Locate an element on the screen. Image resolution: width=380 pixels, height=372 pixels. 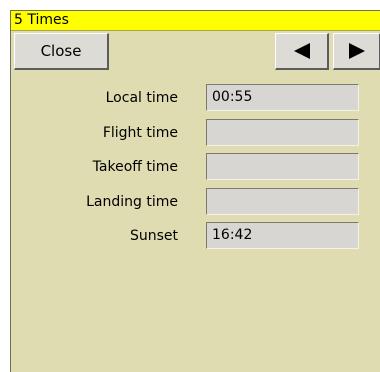
next-page-button is located at coordinates (356, 51).